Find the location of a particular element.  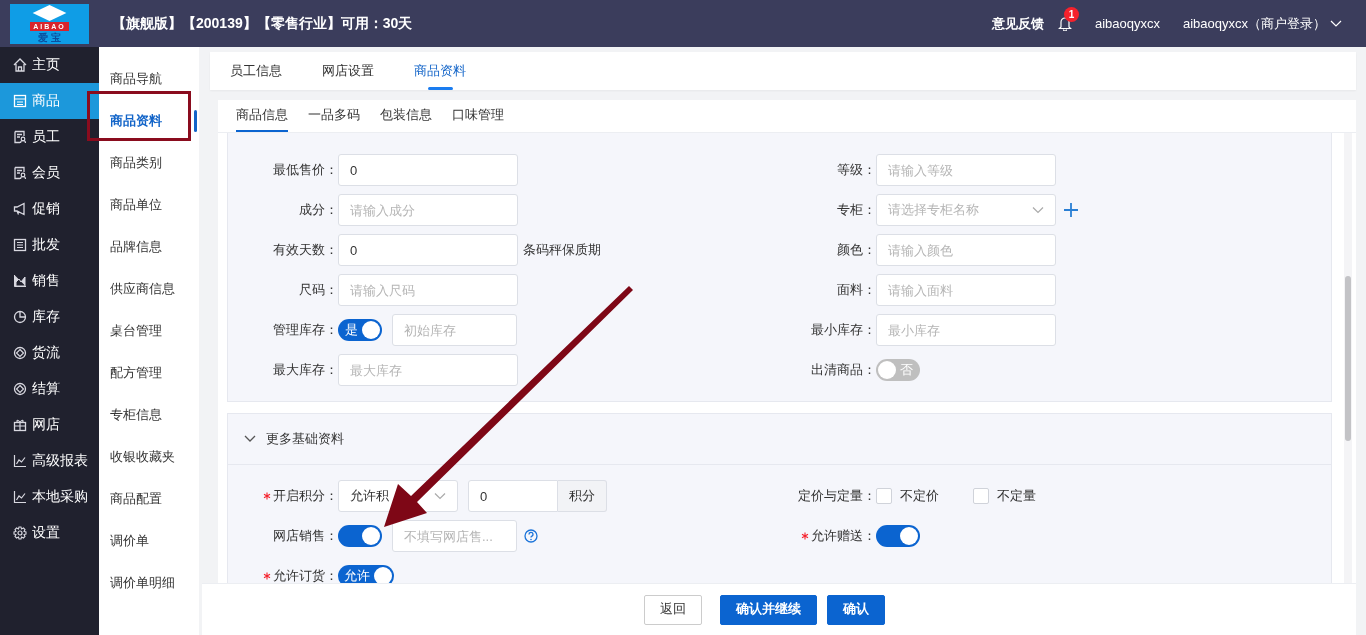

back-button: 返回 is located at coordinates (672, 609).